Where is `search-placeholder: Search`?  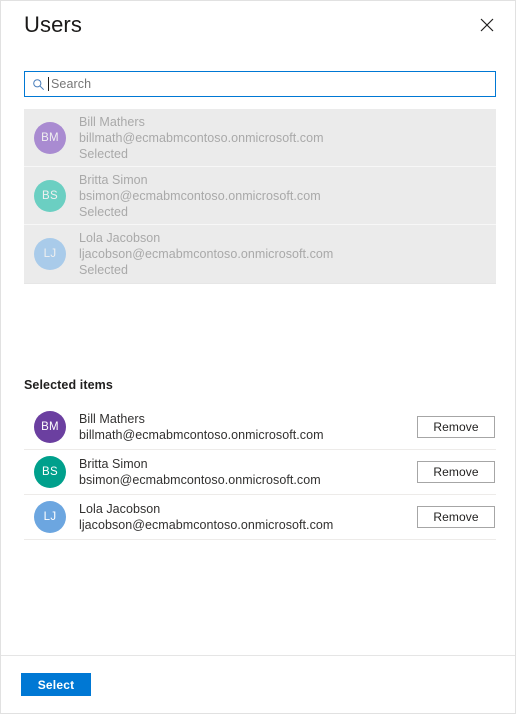
search-placeholder: Search is located at coordinates (71, 84).